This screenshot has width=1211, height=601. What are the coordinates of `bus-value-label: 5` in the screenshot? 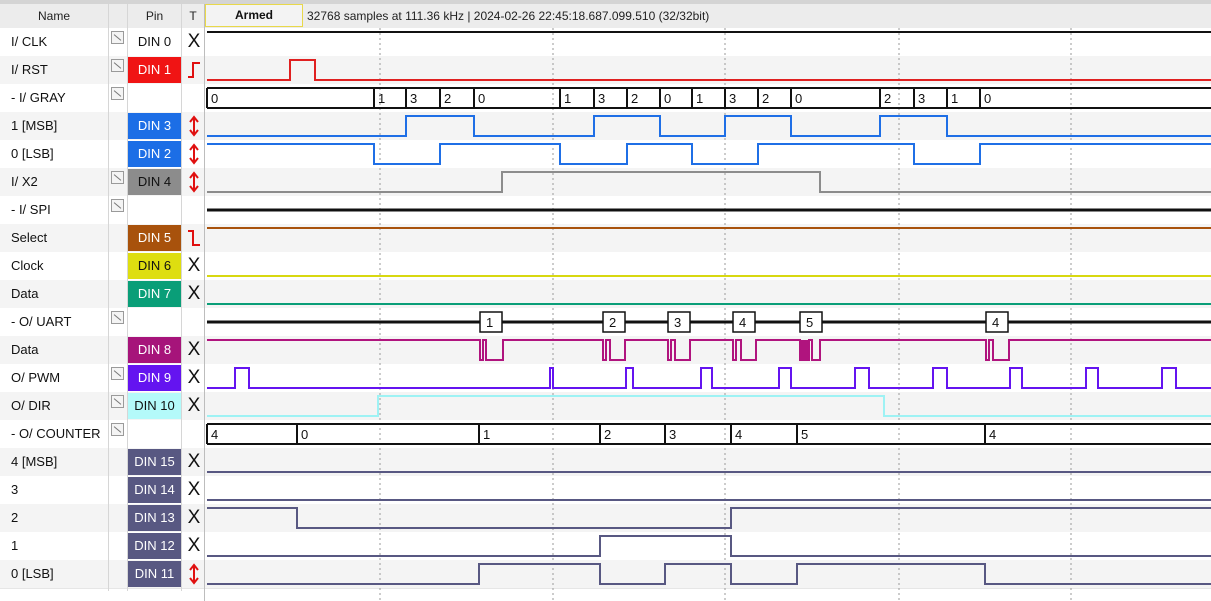 It's located at (804, 434).